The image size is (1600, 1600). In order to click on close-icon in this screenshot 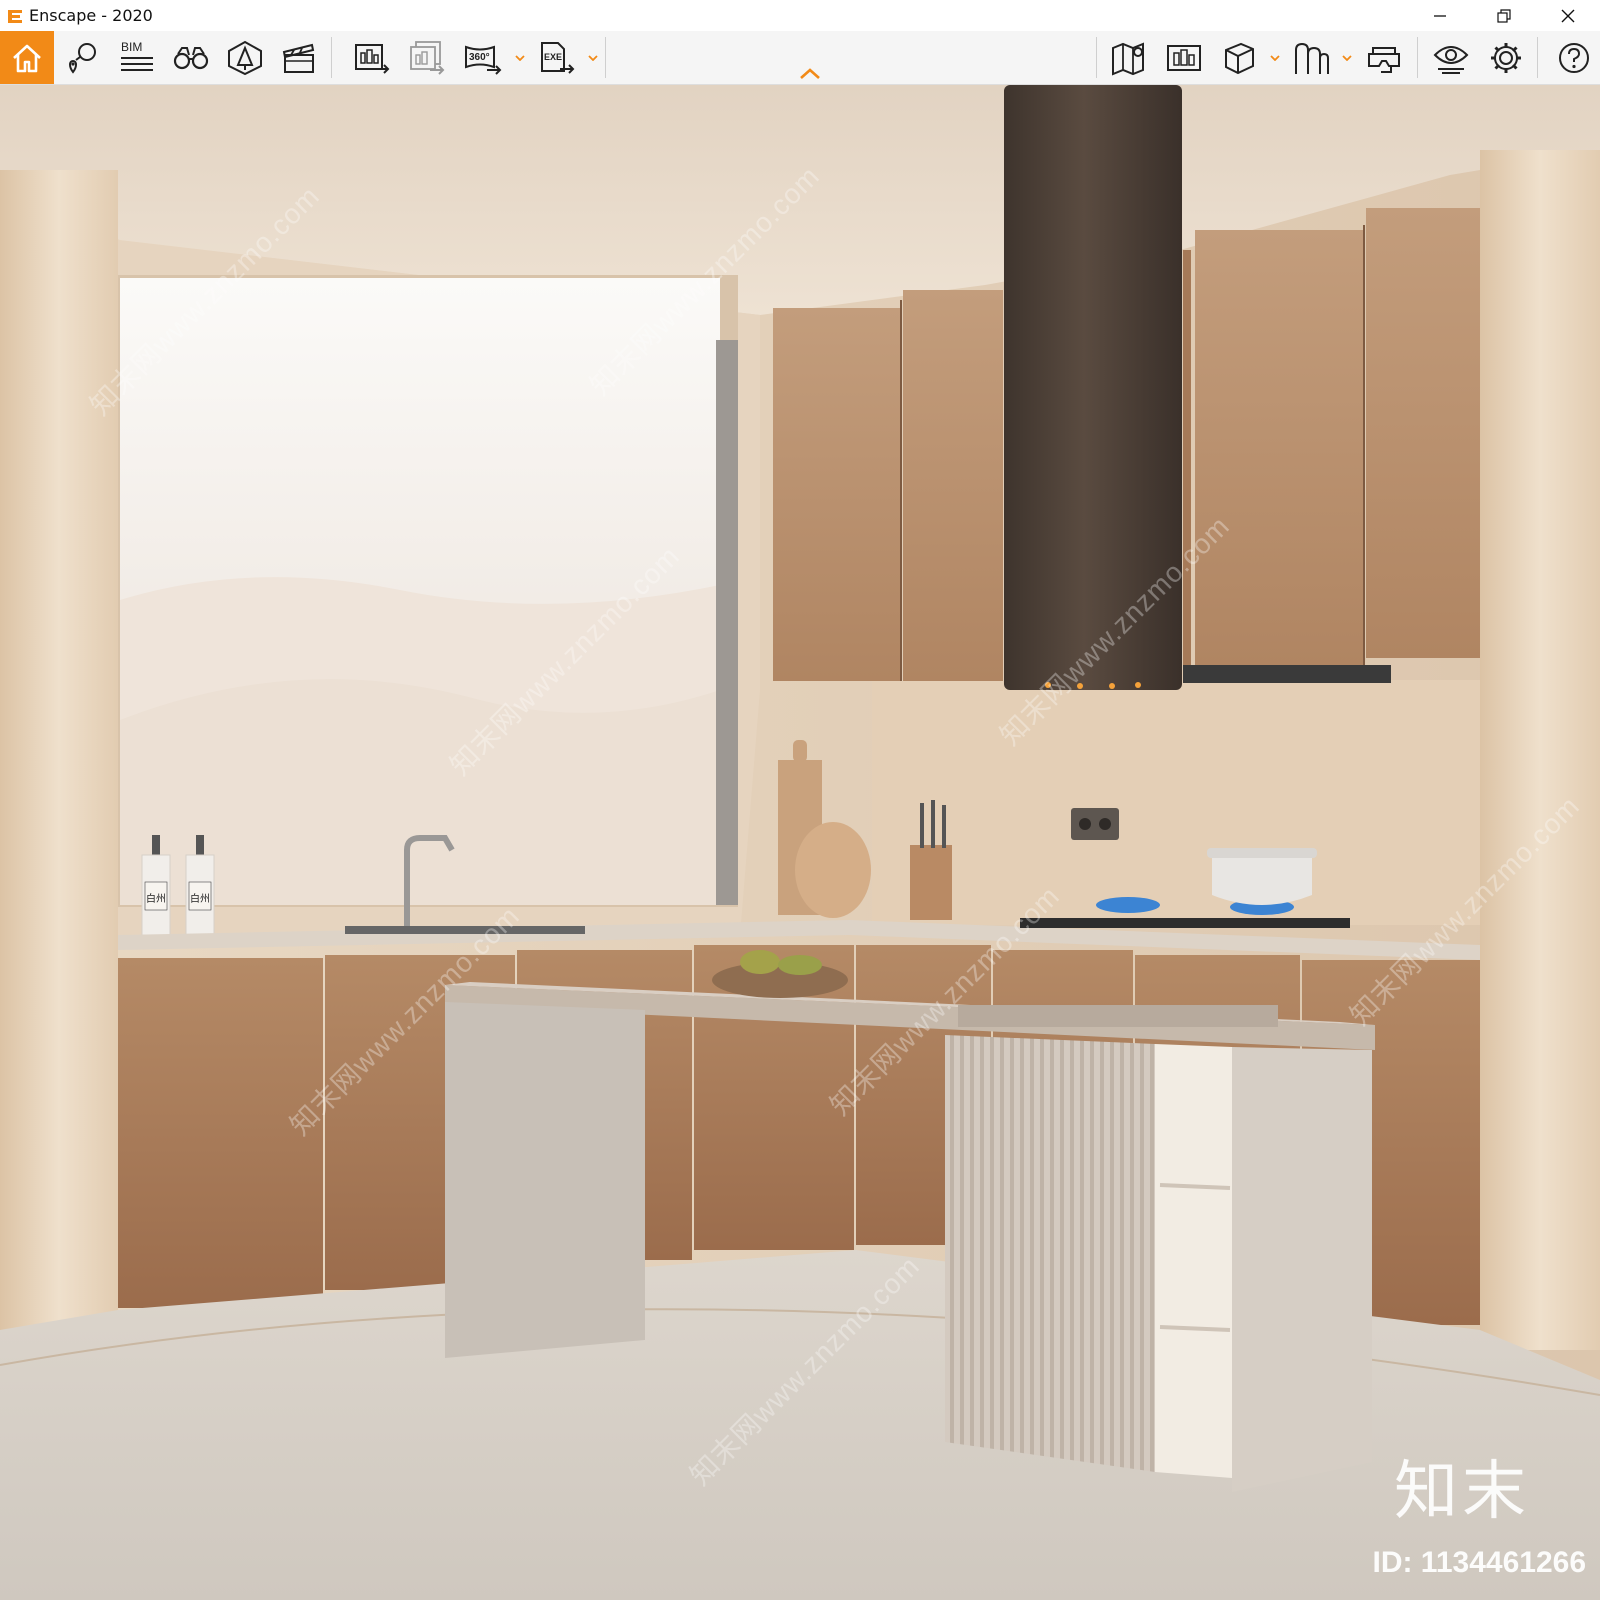, I will do `click(1568, 15)`.